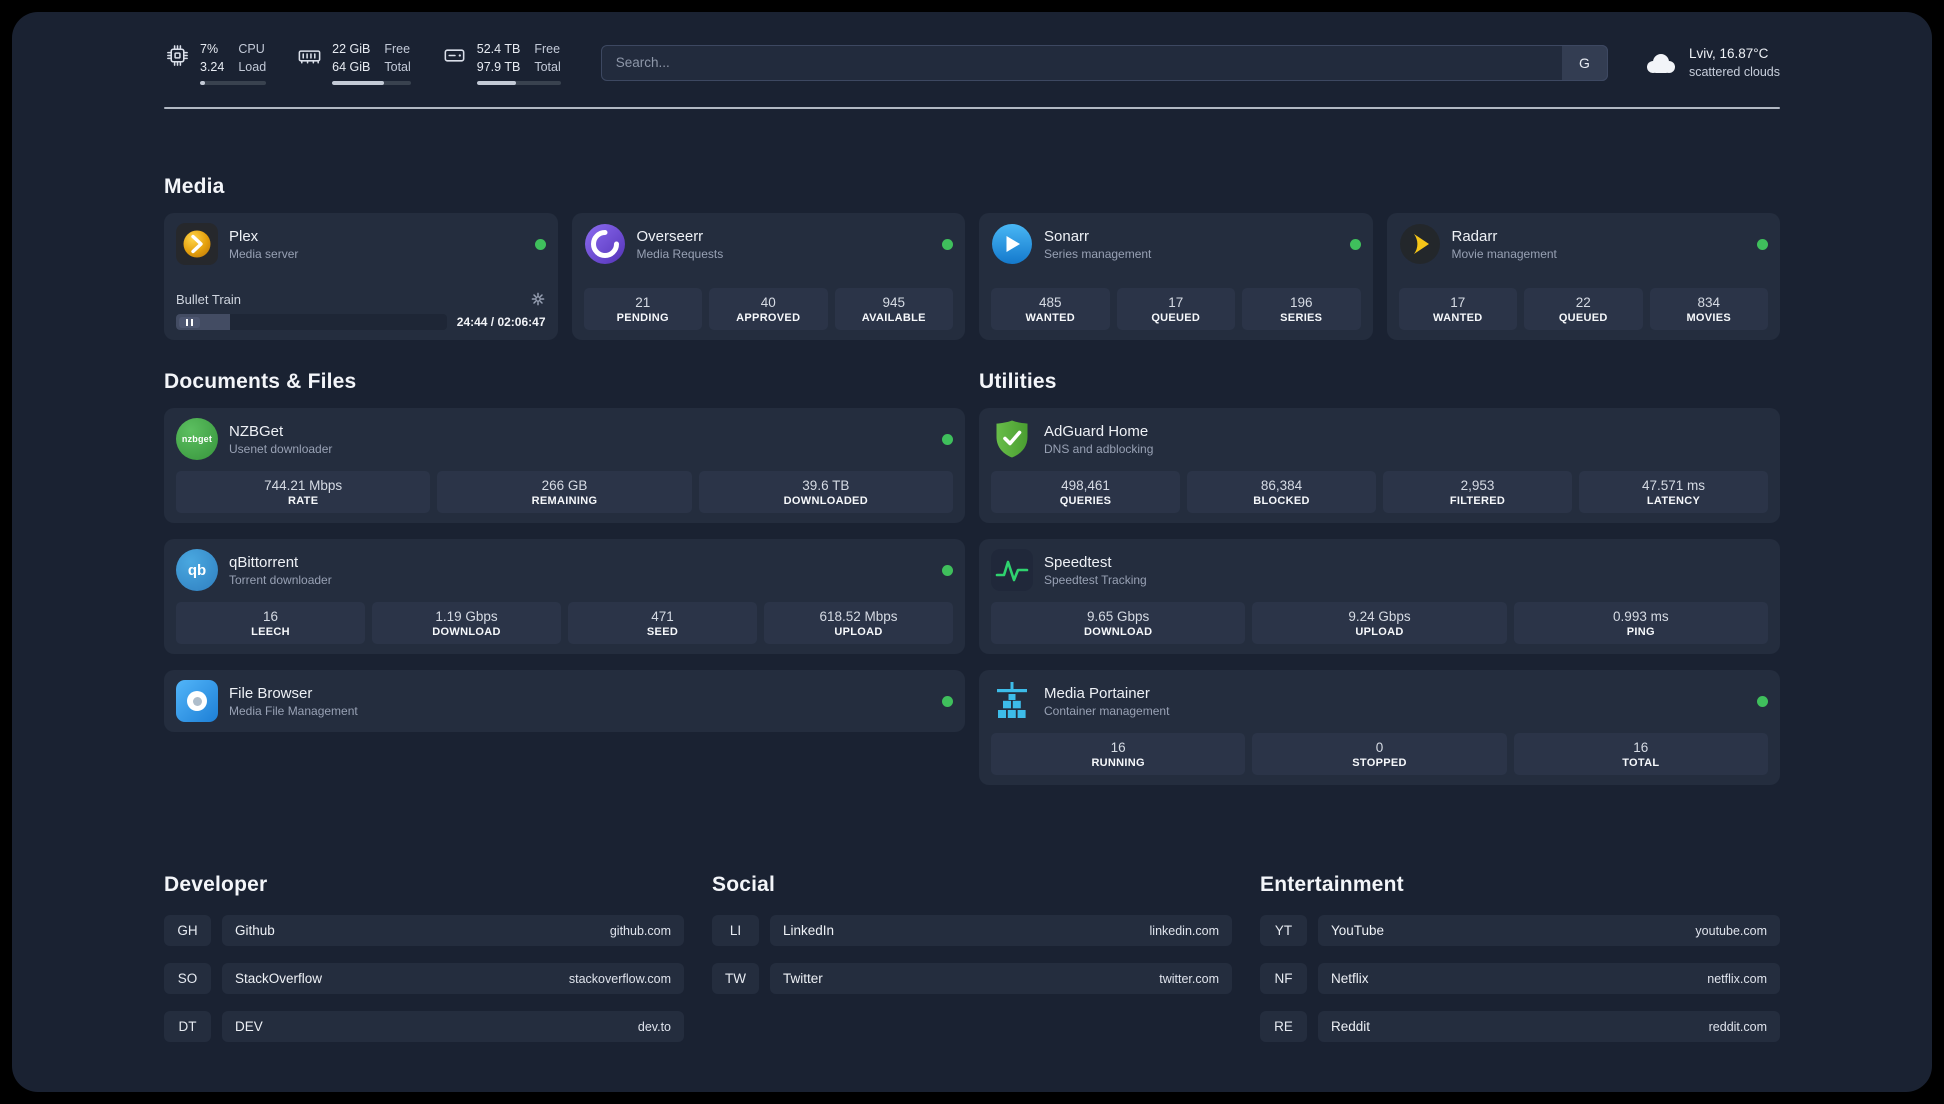  What do you see at coordinates (309, 57) in the screenshot?
I see `ram-icon` at bounding box center [309, 57].